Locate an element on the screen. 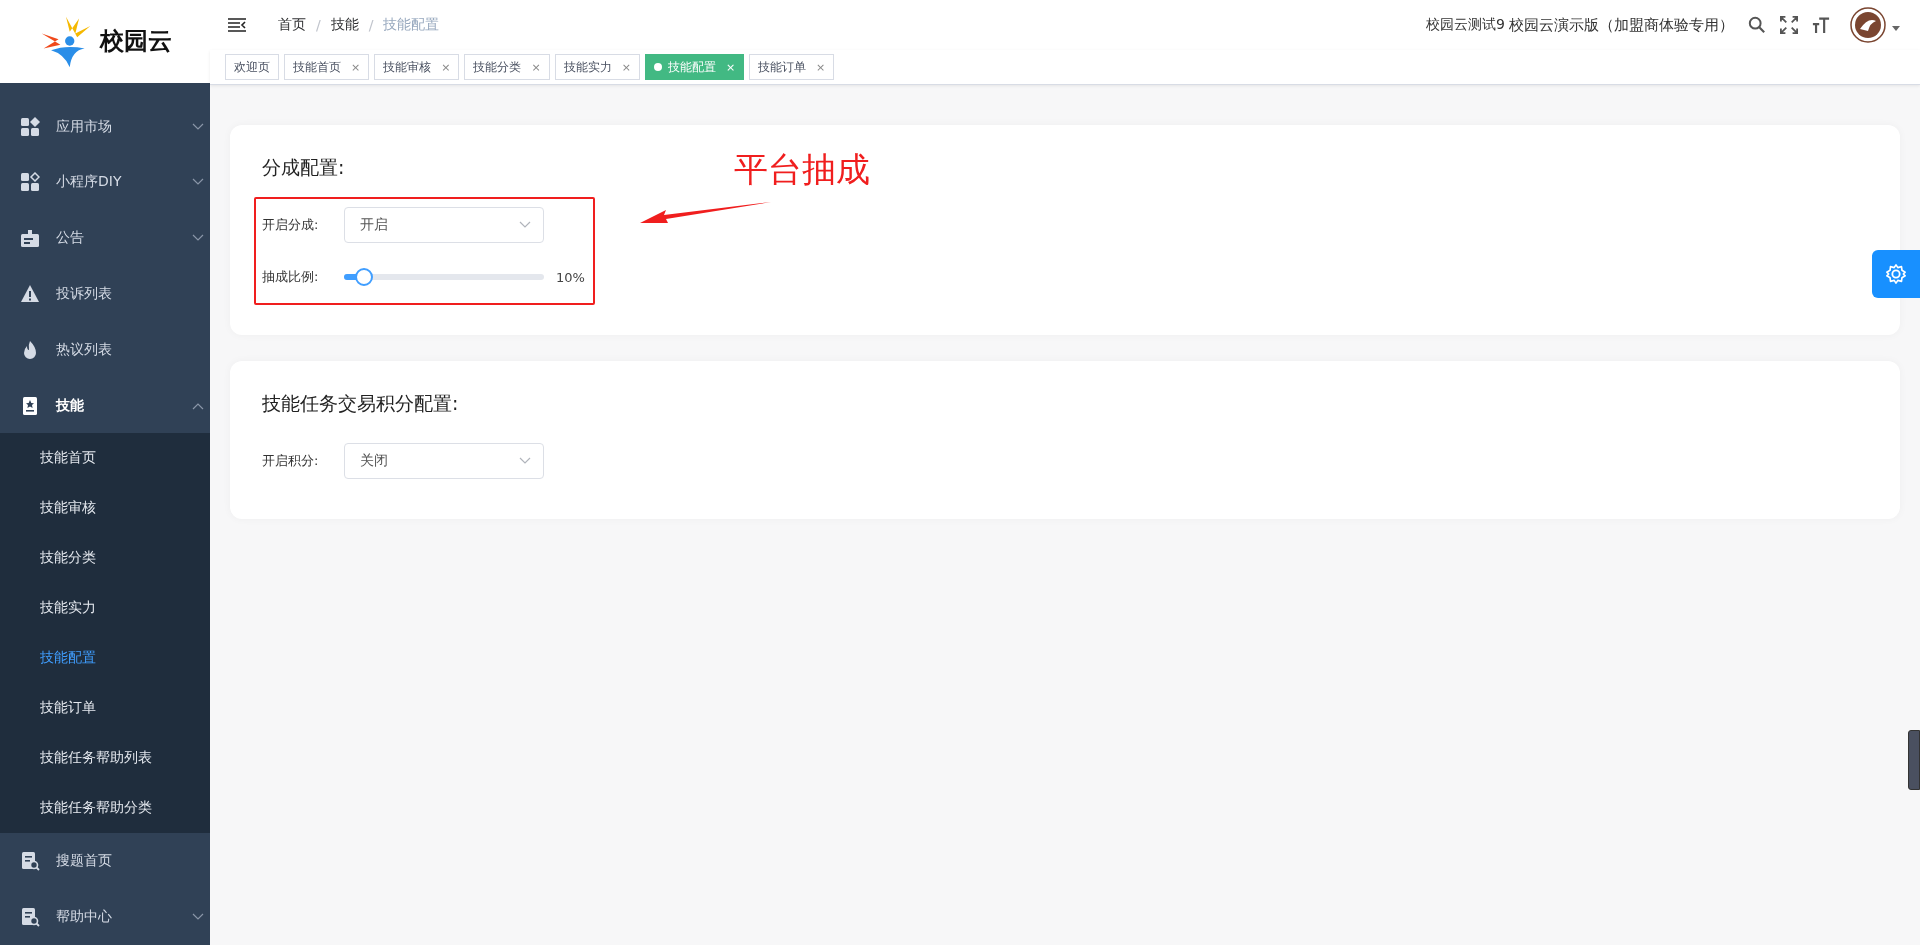  submenu-item: 技能分类 is located at coordinates (105, 558).